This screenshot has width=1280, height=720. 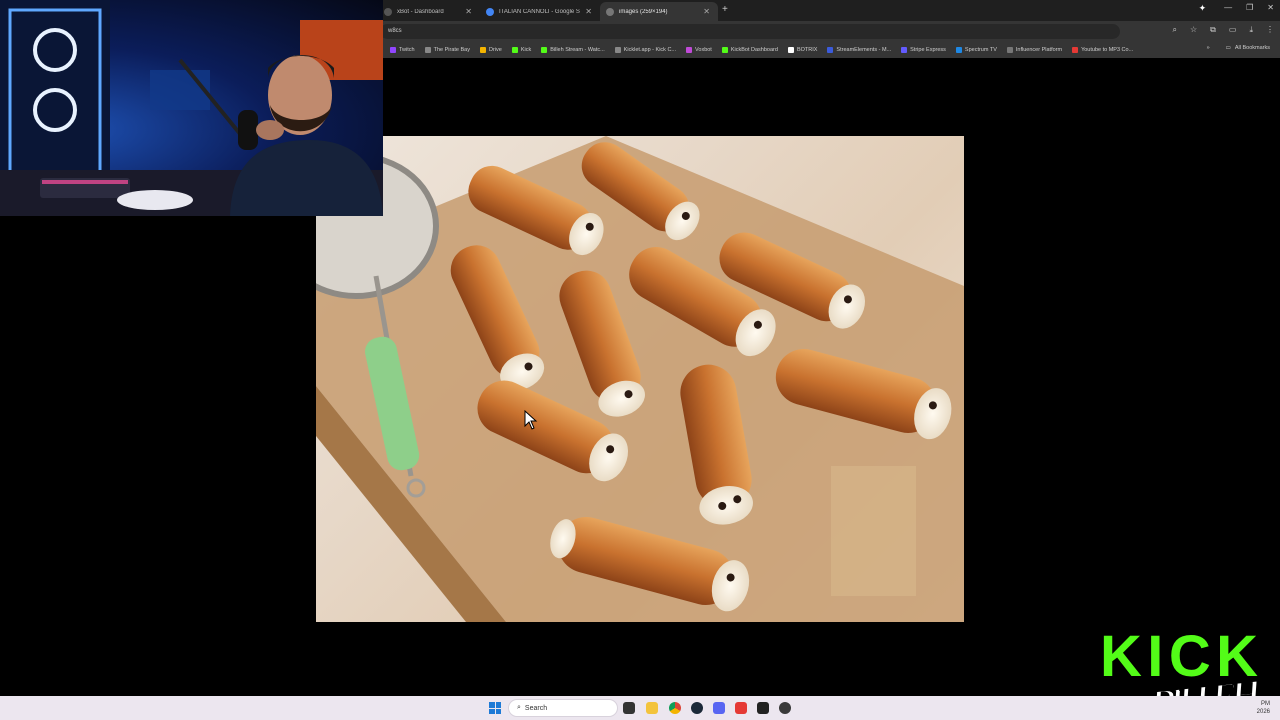 I want to click on search-icon: ⌕, so click(x=519, y=707).